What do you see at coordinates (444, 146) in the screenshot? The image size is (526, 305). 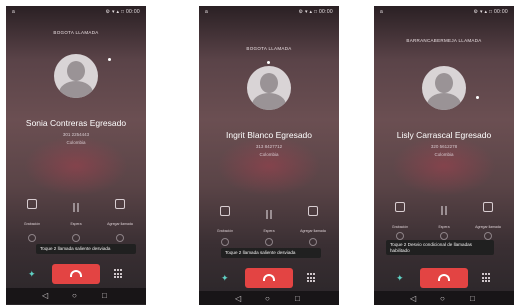 I see `caller-number: 320 5612278` at bounding box center [444, 146].